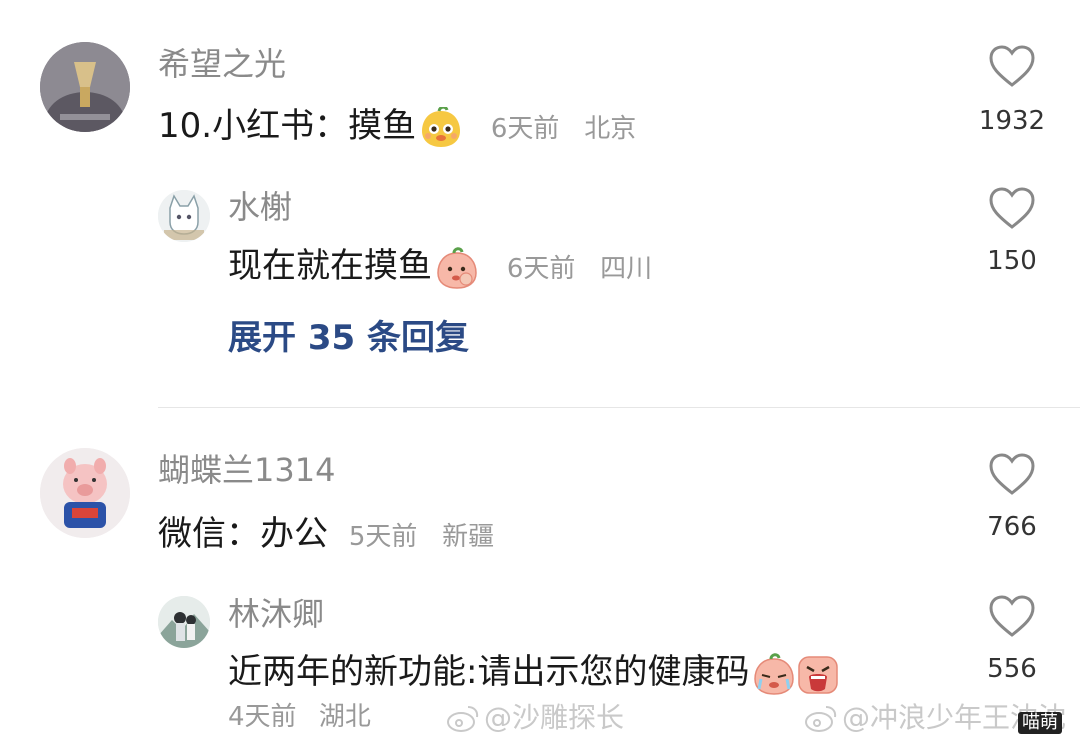  What do you see at coordinates (276, 614) in the screenshot?
I see `reply-username: 林沐卿` at bounding box center [276, 614].